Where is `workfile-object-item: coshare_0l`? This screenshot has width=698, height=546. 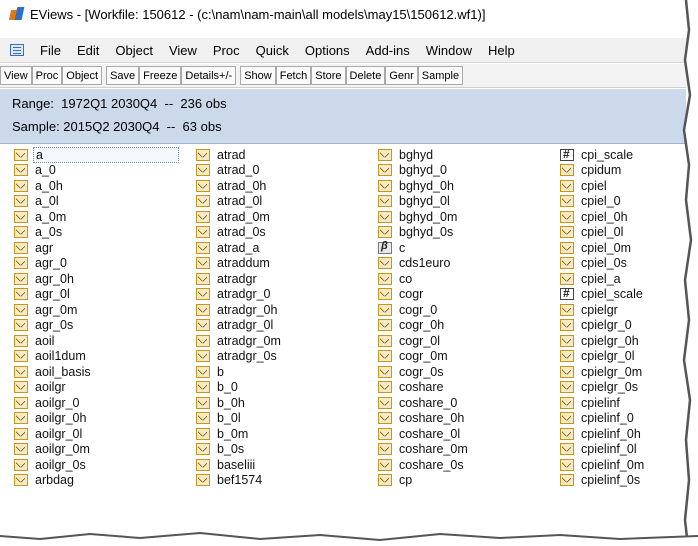 workfile-object-item: coshare_0l is located at coordinates (470, 434).